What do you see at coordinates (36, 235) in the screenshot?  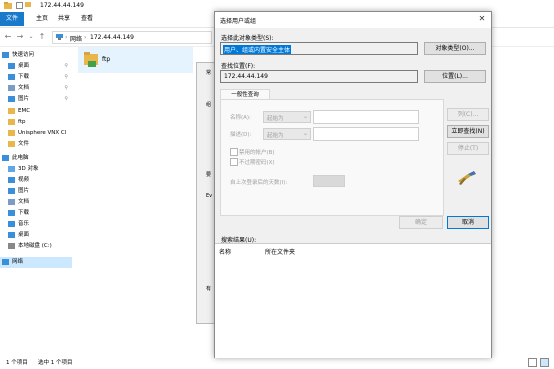 I see `sidebar-item: 桌面` at bounding box center [36, 235].